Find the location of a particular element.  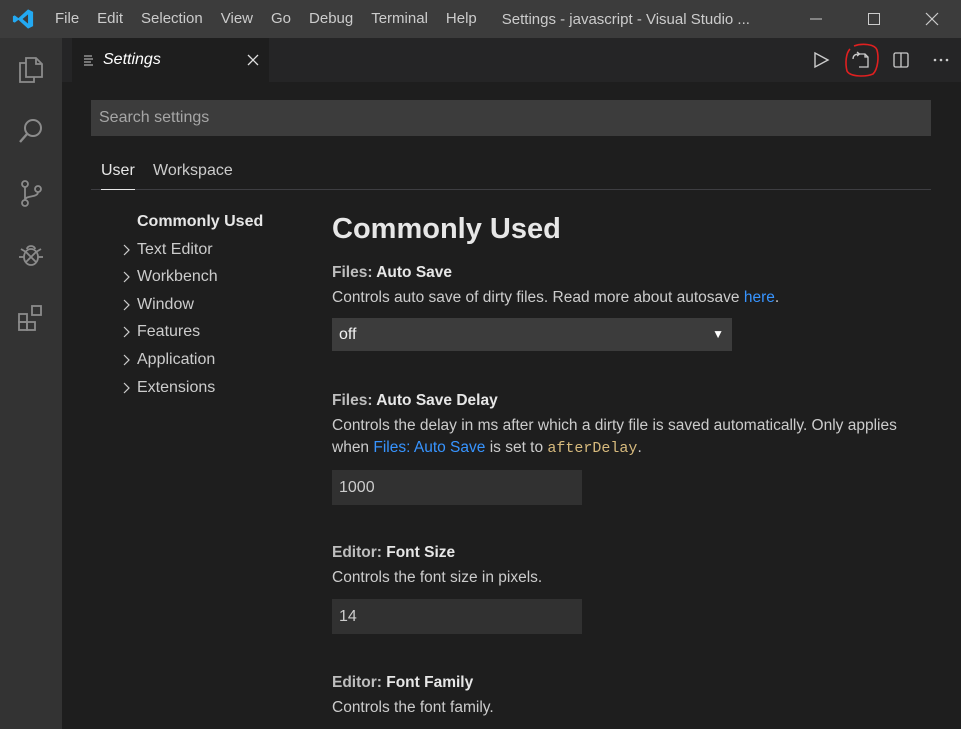

minimize-icon is located at coordinates (816, 19).